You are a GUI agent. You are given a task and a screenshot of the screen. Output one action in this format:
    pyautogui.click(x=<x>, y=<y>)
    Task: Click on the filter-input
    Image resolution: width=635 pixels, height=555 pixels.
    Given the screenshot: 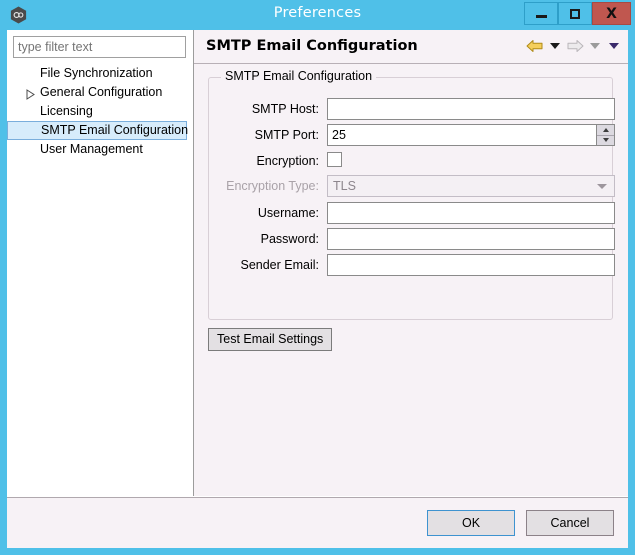 What is the action you would take?
    pyautogui.click(x=99, y=47)
    